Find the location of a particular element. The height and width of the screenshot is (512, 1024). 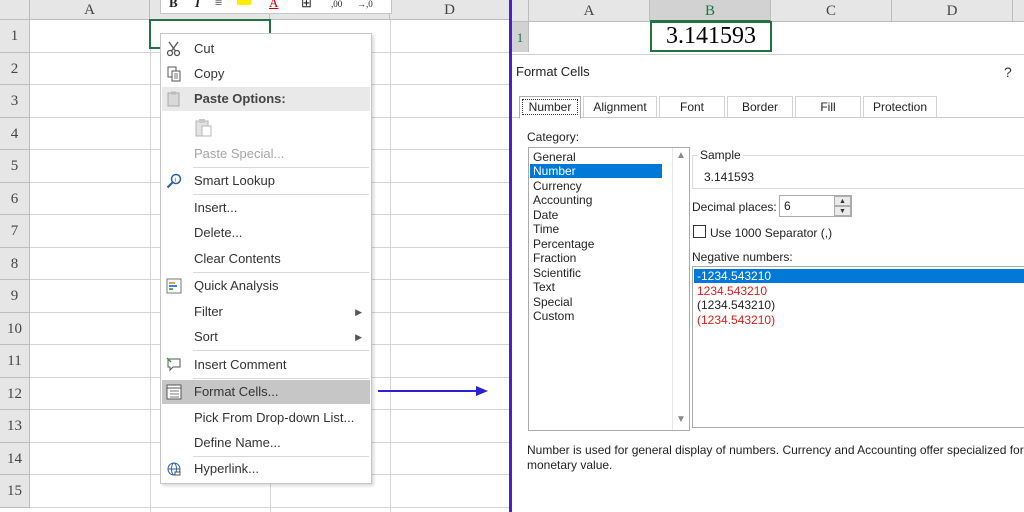

column-header-c: C is located at coordinates (831, 11).